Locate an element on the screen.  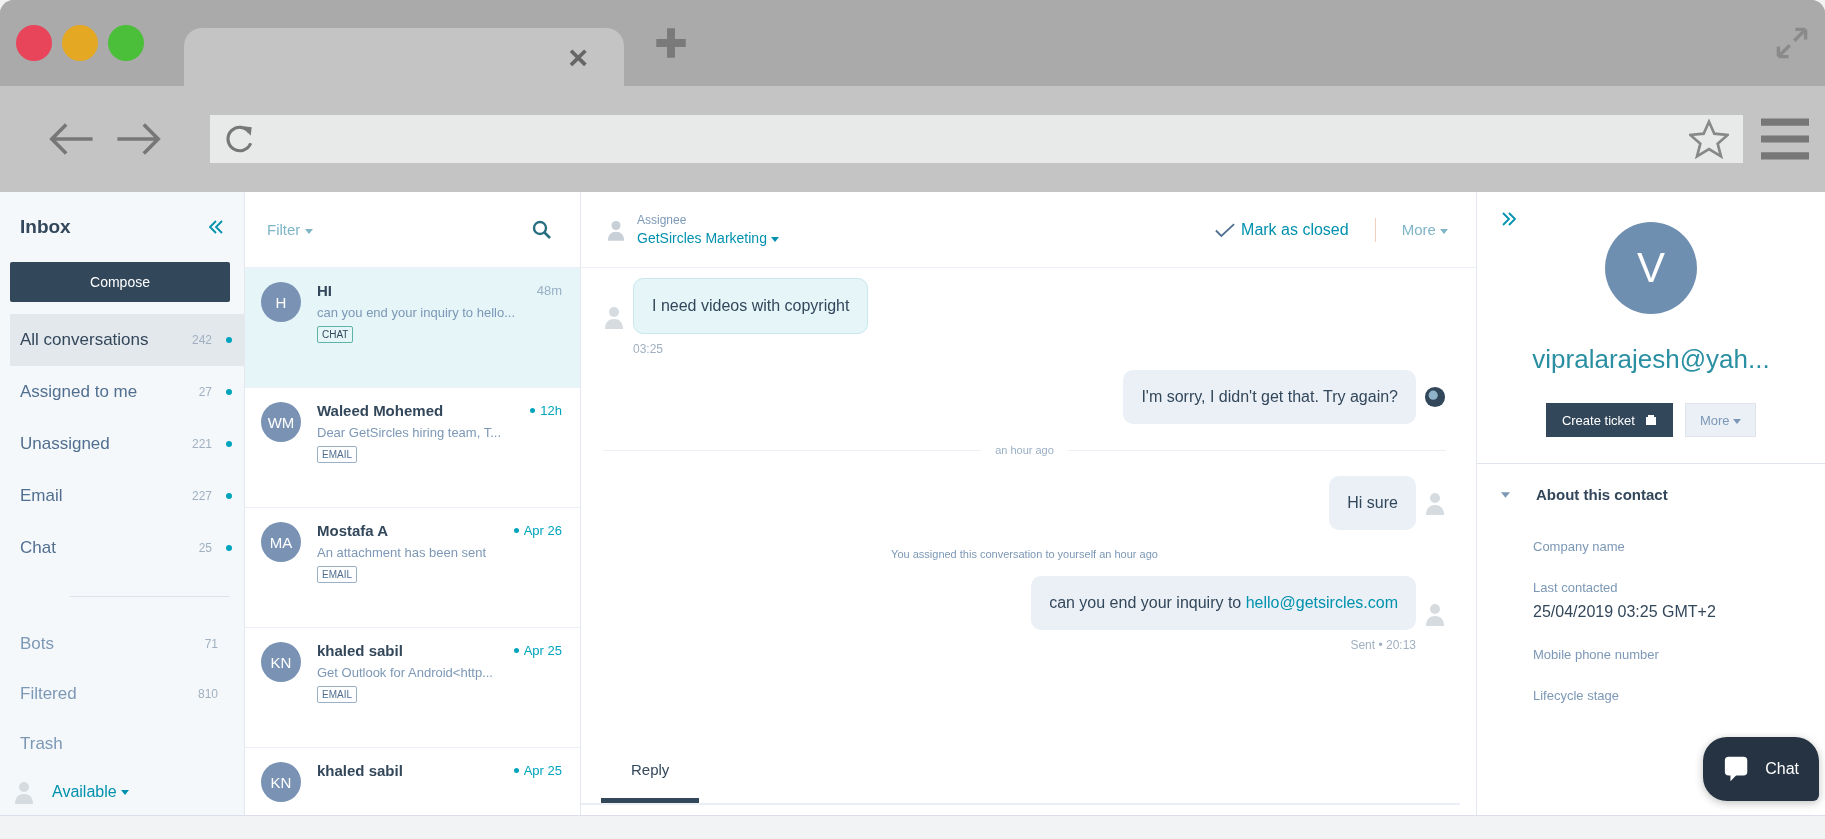
time-label: 12h is located at coordinates (551, 410).